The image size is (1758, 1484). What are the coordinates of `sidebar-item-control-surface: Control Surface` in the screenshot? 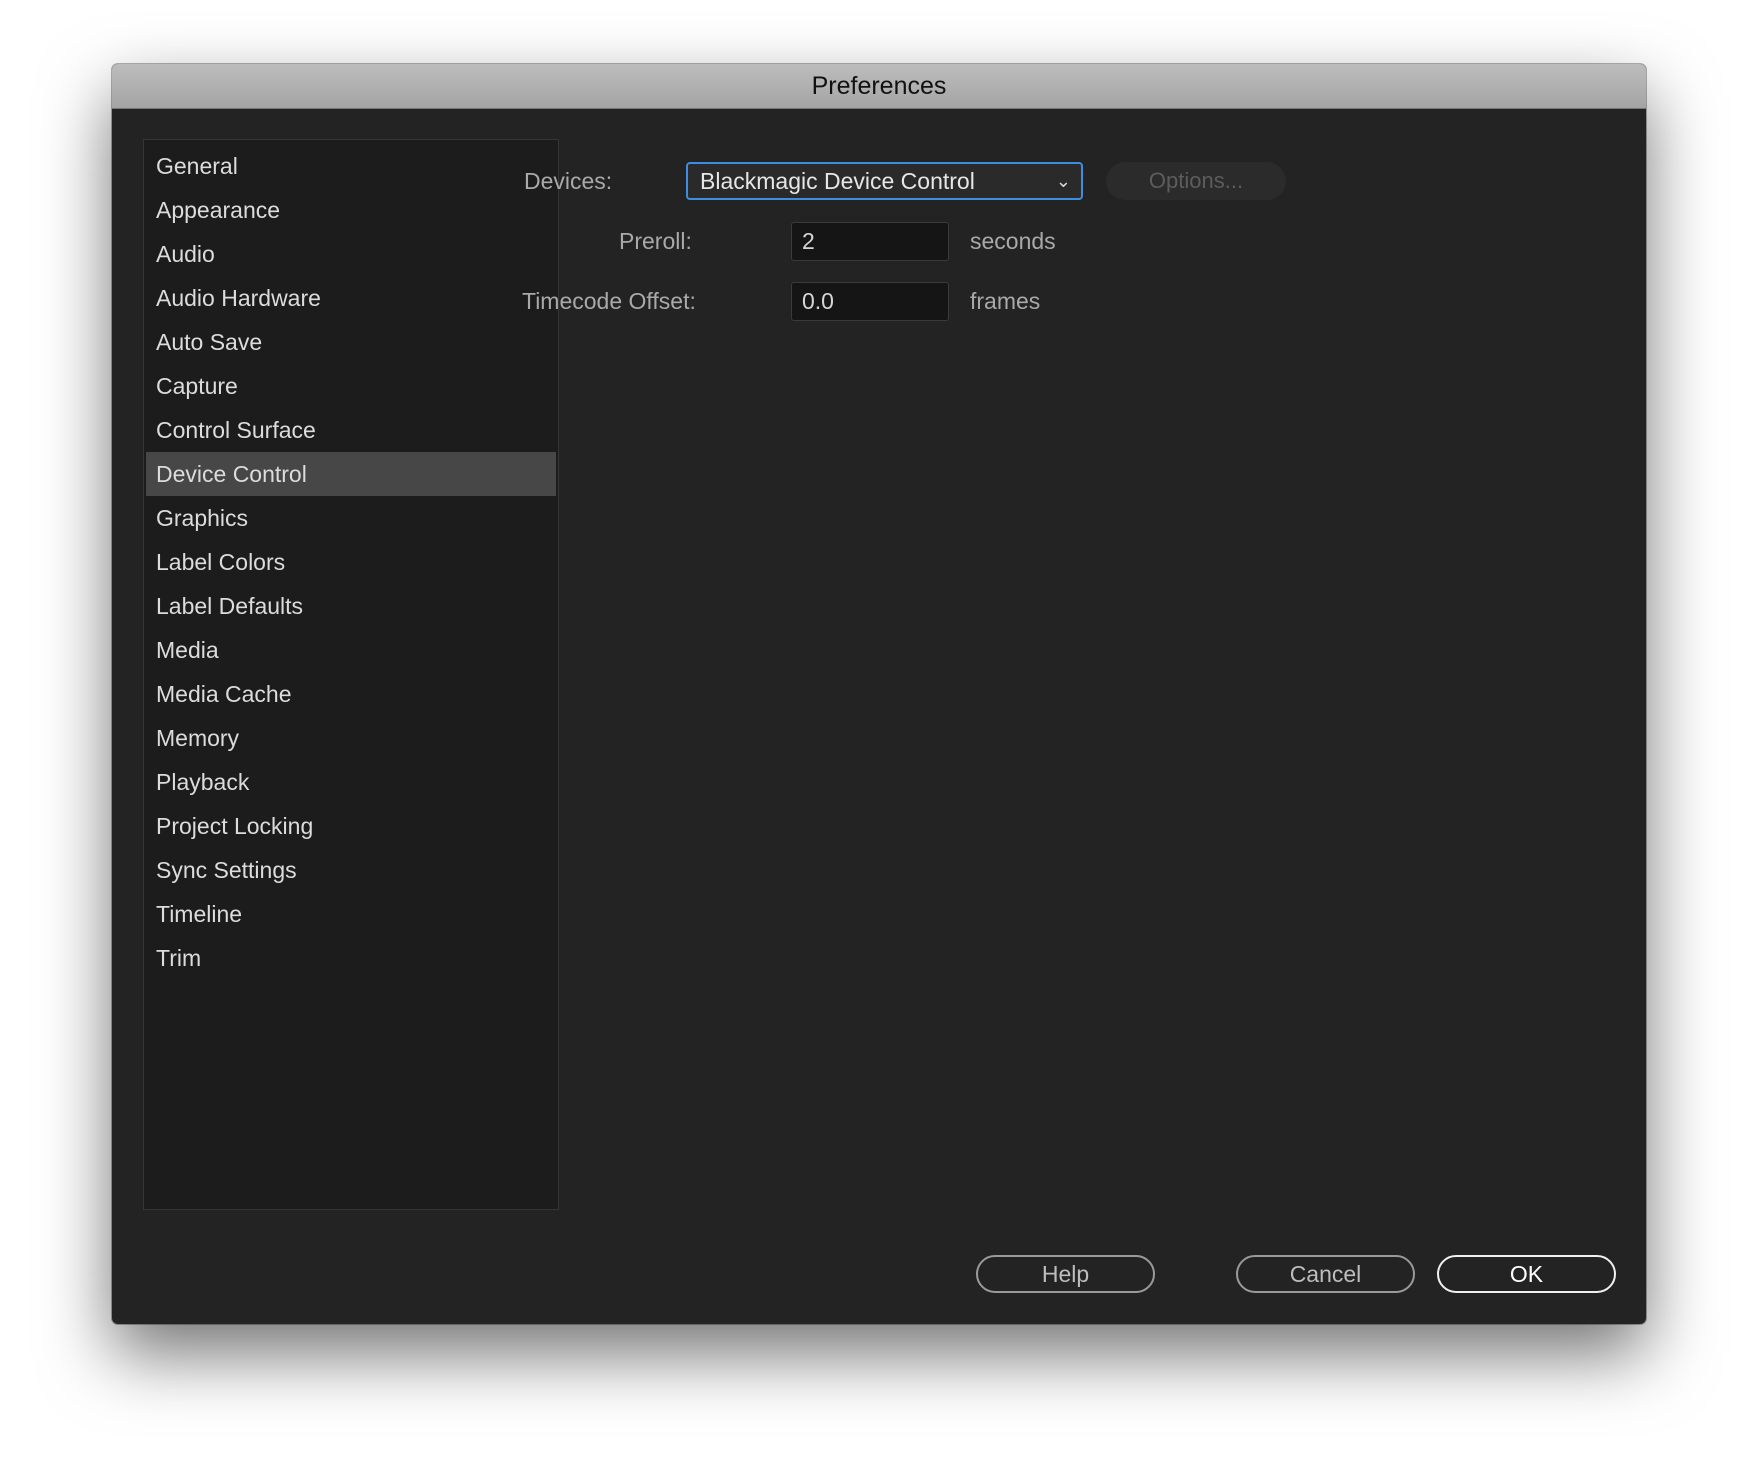 It's located at (351, 430).